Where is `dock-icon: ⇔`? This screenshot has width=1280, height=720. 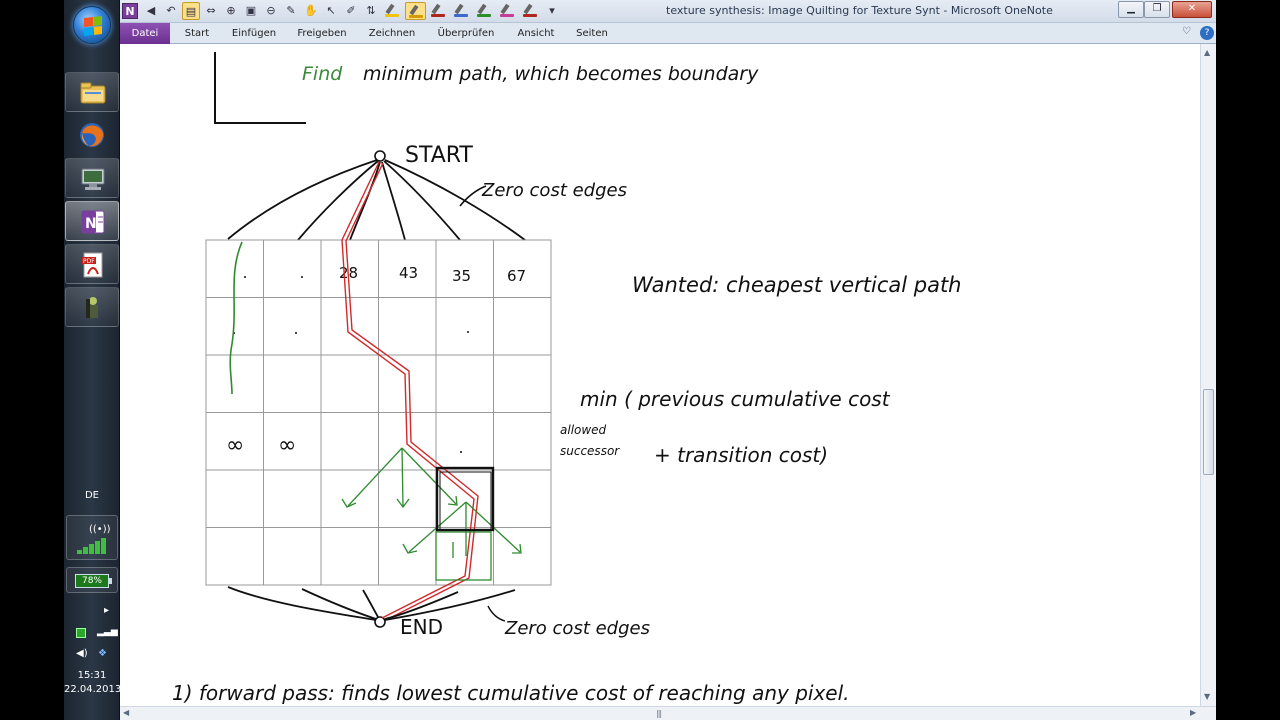
dock-icon: ⇔ is located at coordinates (211, 11).